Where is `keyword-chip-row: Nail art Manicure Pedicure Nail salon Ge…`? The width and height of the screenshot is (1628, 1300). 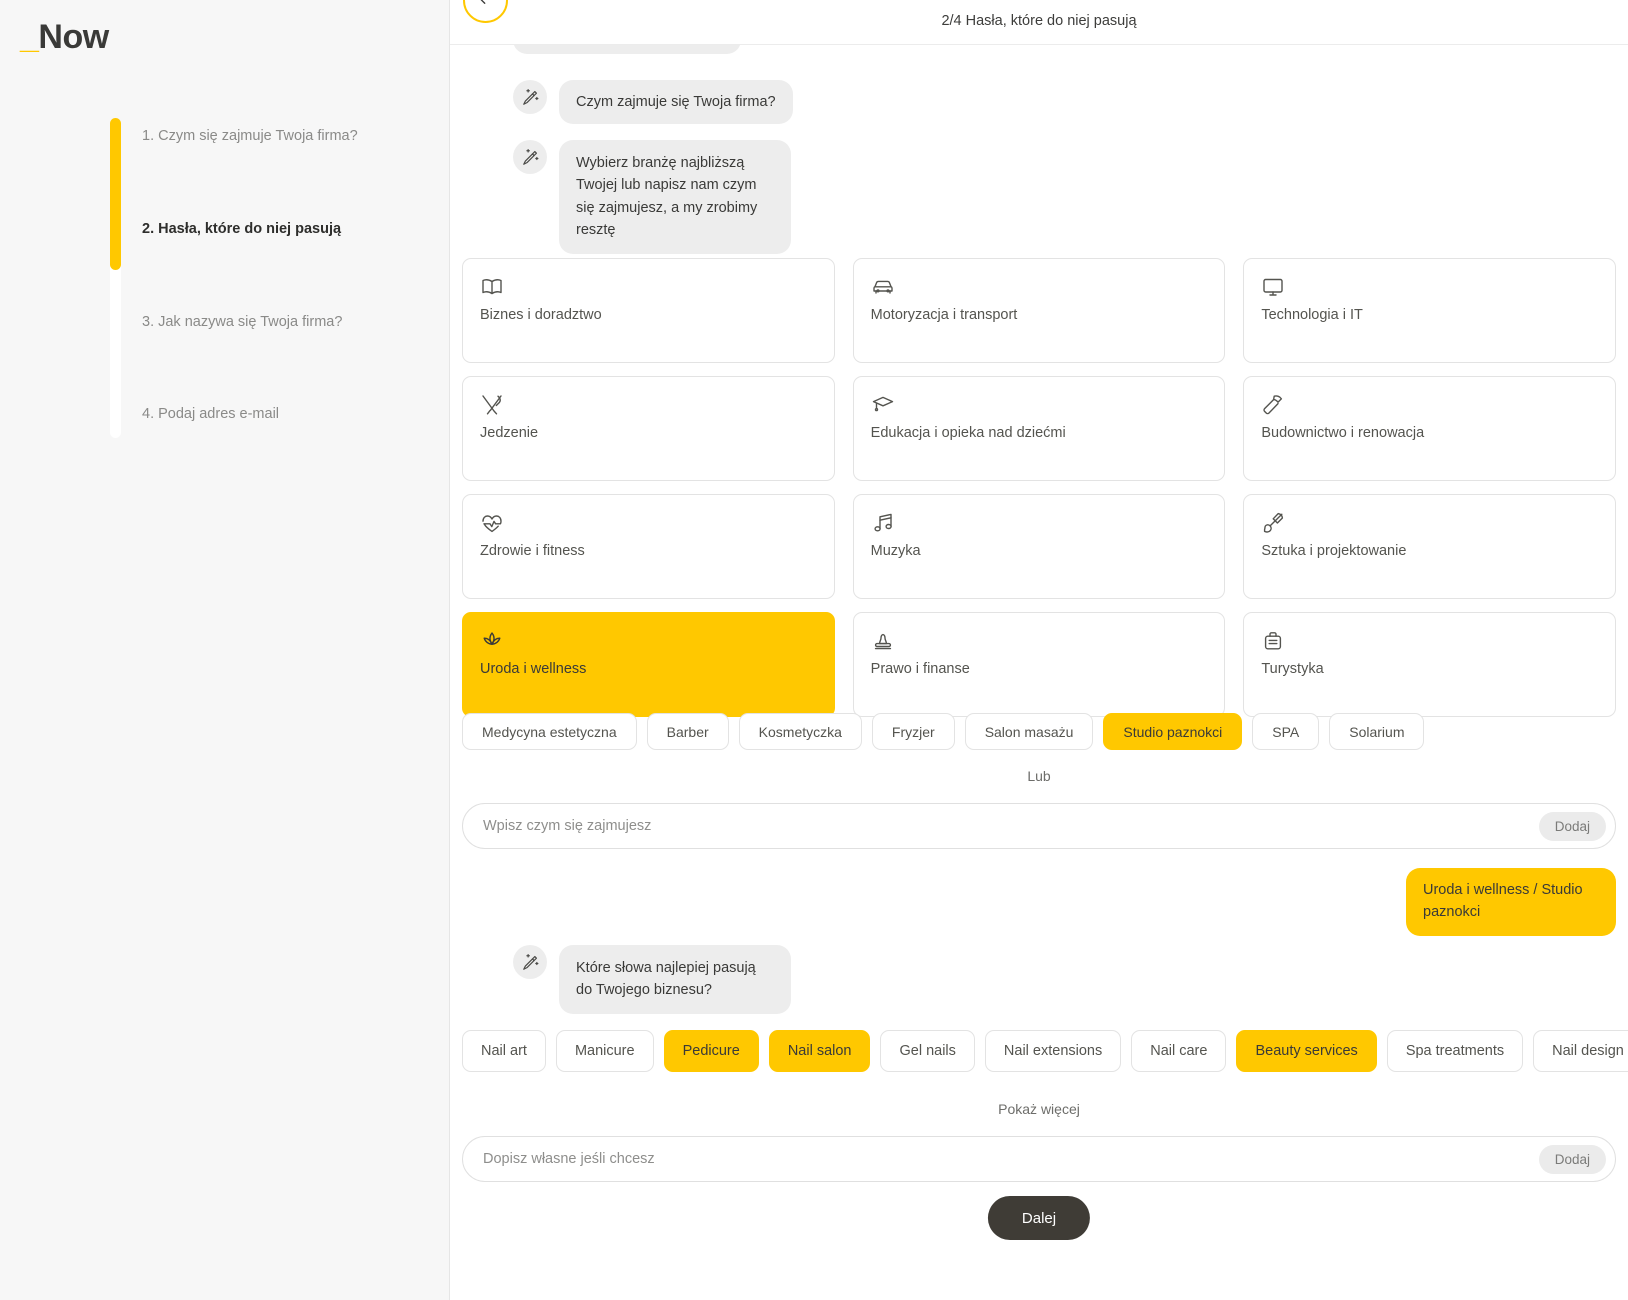
keyword-chip-row: Nail art Manicure Pedicure Nail salon Ge… is located at coordinates (1045, 1051).